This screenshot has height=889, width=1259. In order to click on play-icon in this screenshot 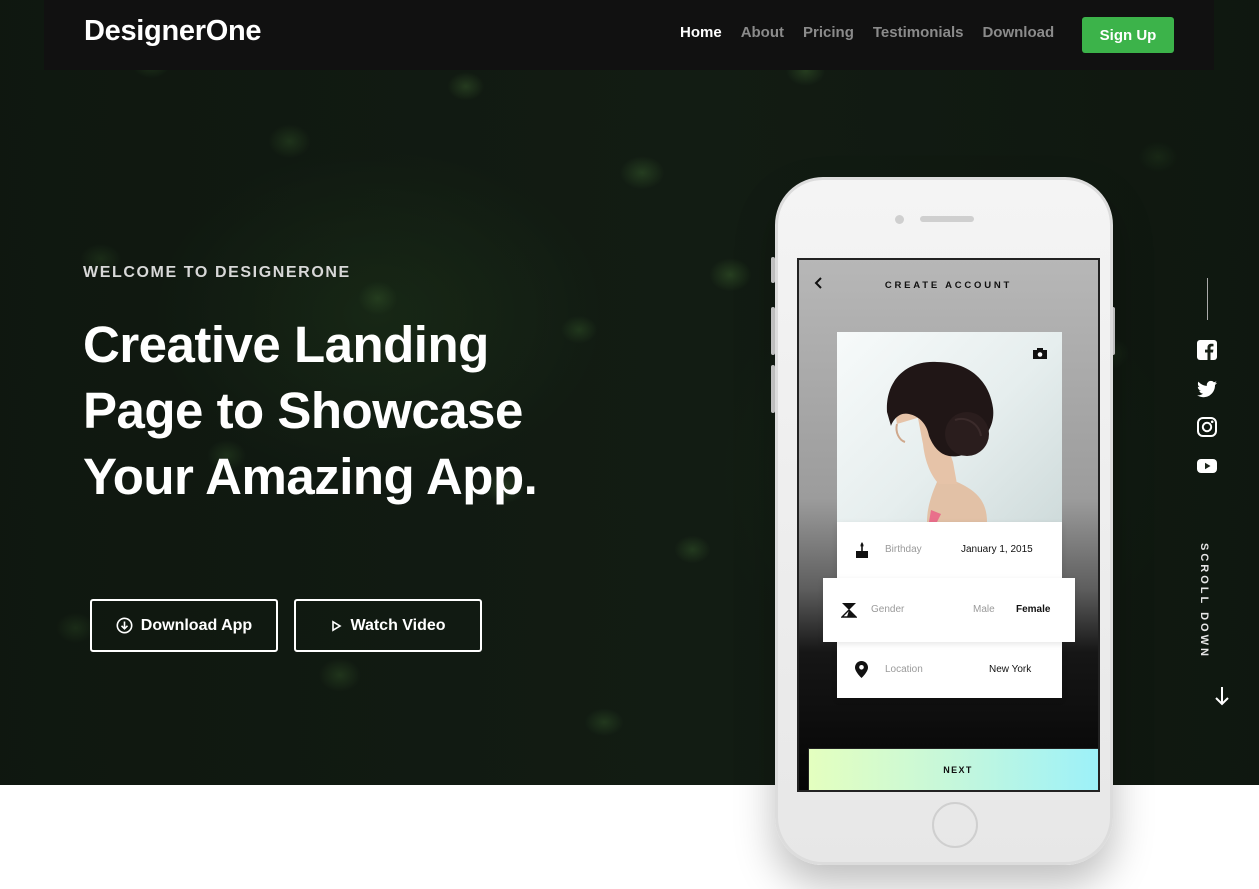, I will do `click(337, 625)`.